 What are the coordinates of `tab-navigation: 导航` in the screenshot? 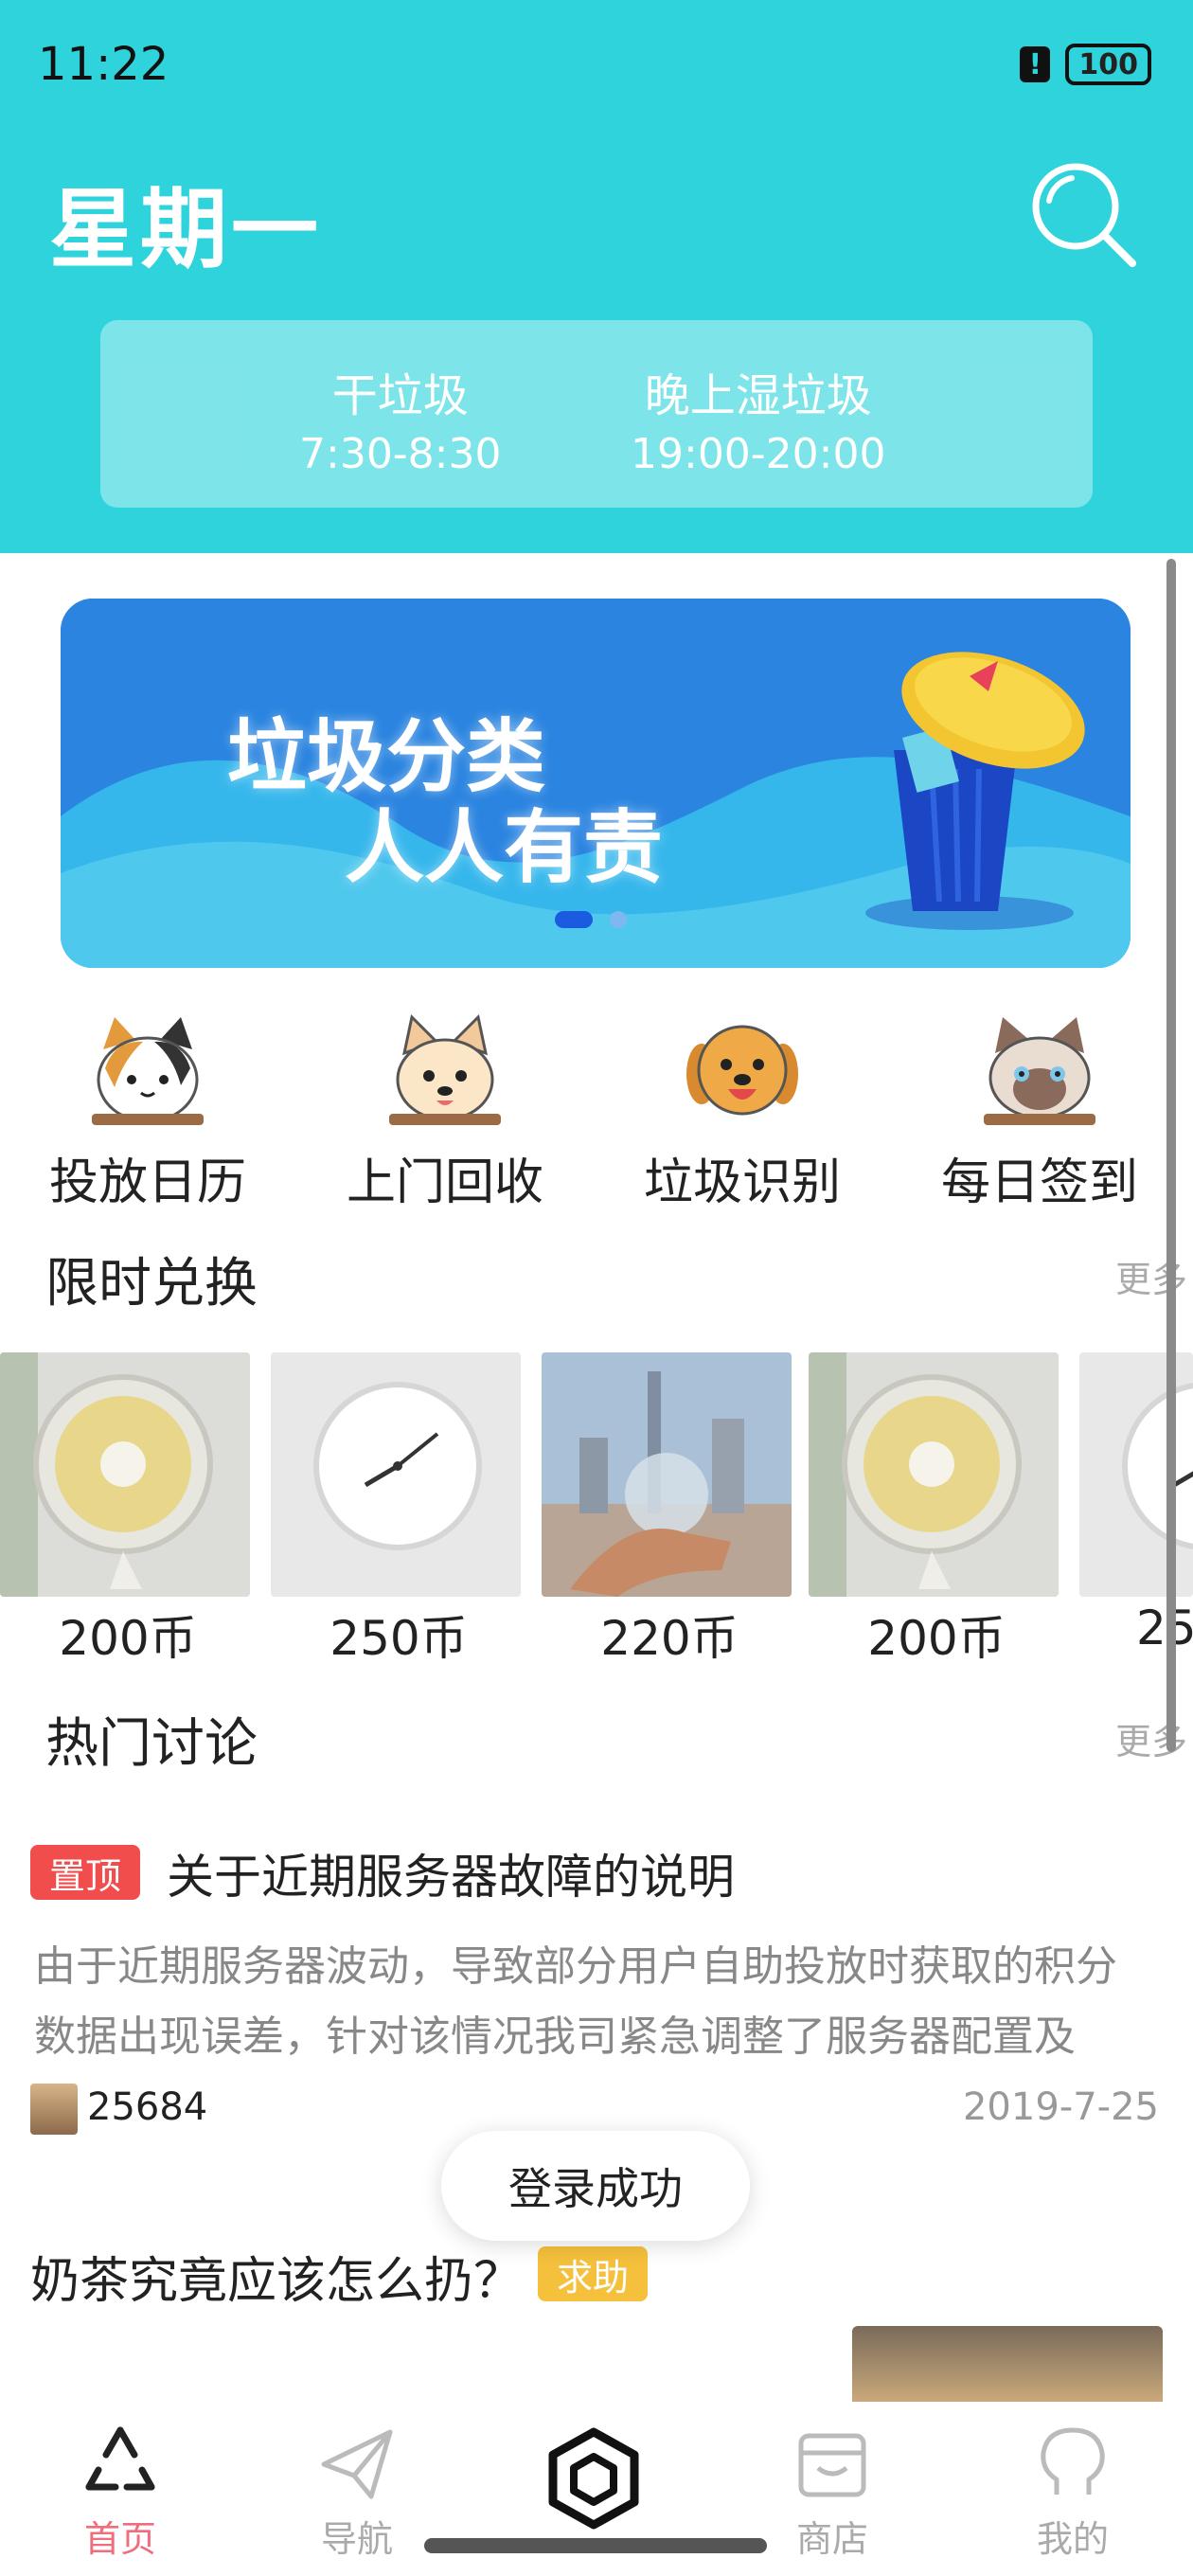 It's located at (357, 2491).